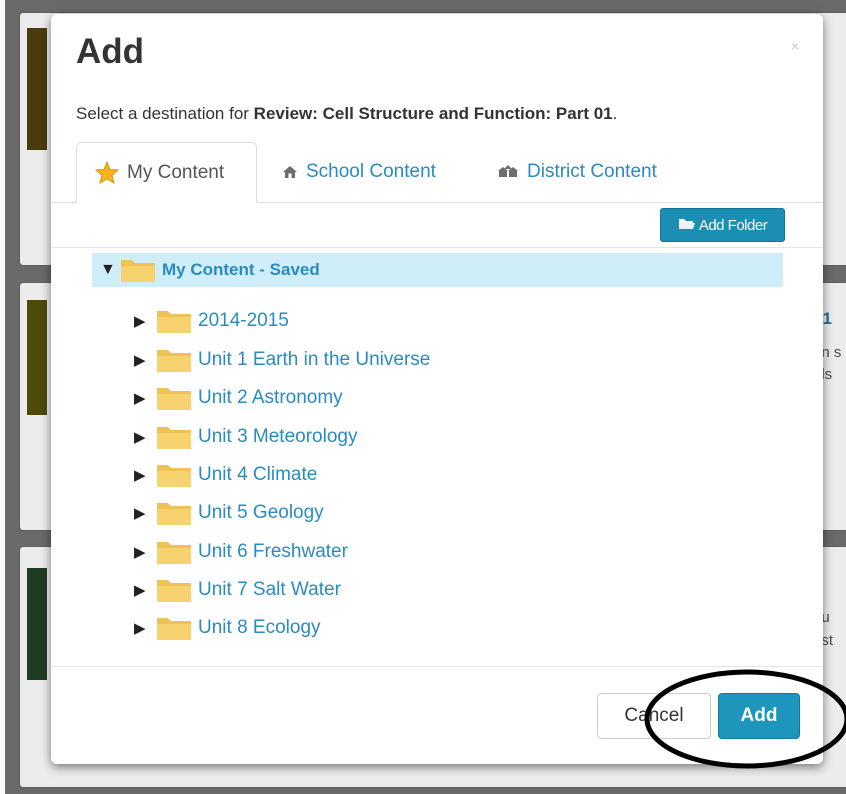 Image resolution: width=846 pixels, height=794 pixels. I want to click on tree-item-label: 2014-2015, so click(243, 320).